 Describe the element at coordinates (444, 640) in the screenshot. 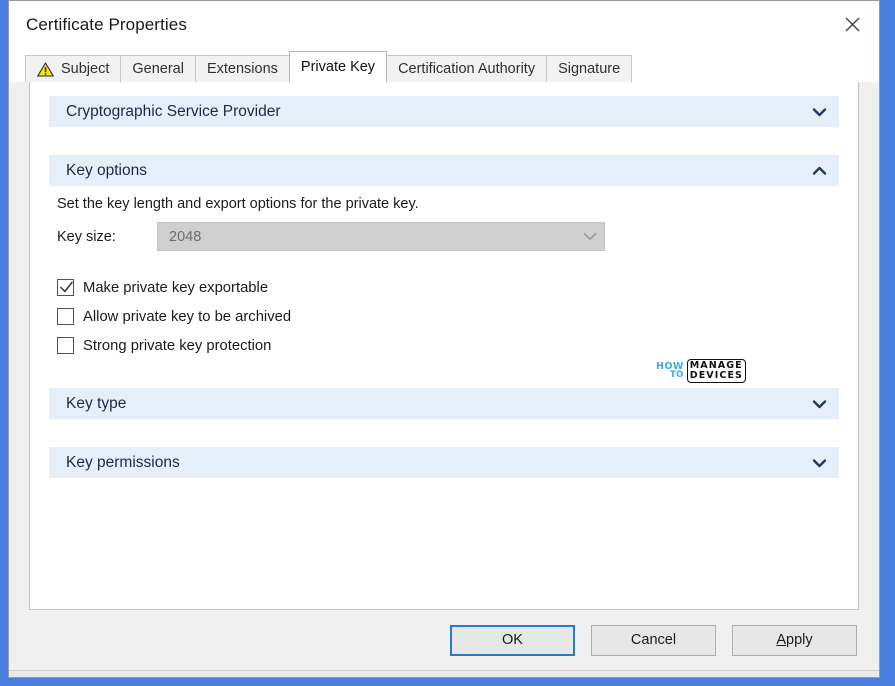

I see `dialog-button-bar: OK Cancel Apply` at that location.